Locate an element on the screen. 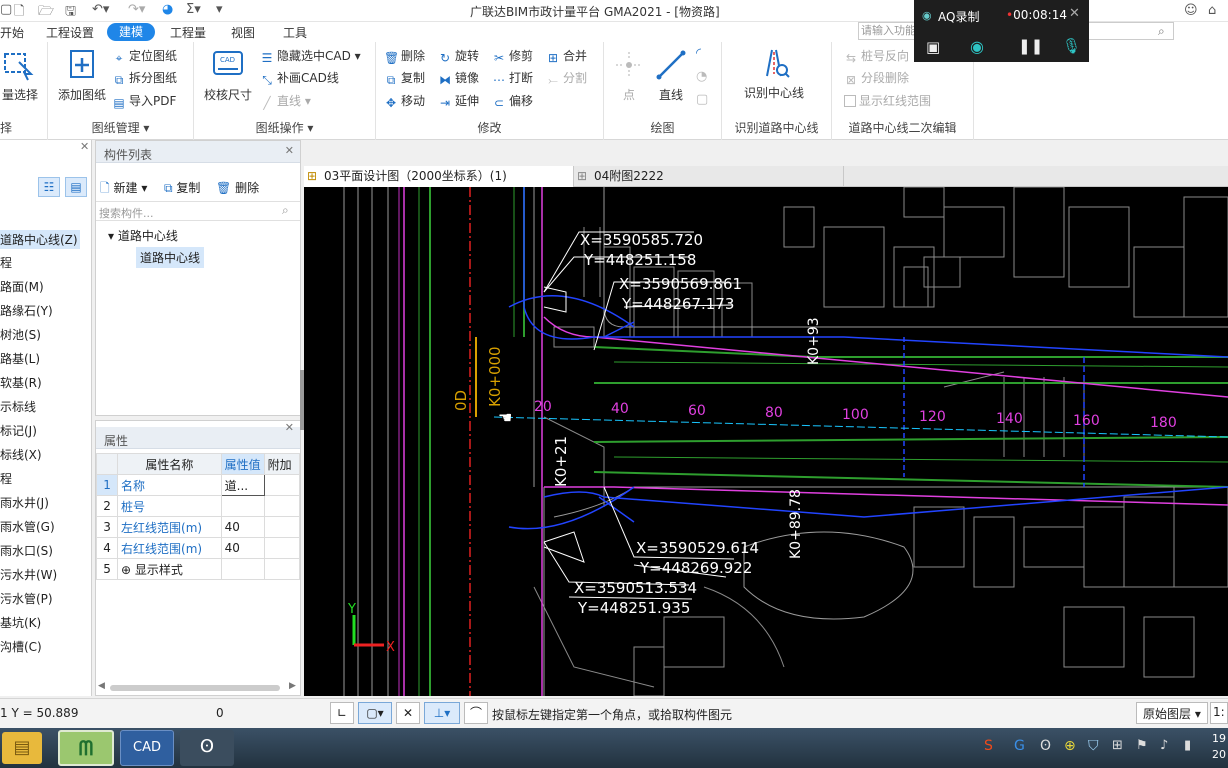  component-type-item: 路缘石(Y) is located at coordinates (26, 310).